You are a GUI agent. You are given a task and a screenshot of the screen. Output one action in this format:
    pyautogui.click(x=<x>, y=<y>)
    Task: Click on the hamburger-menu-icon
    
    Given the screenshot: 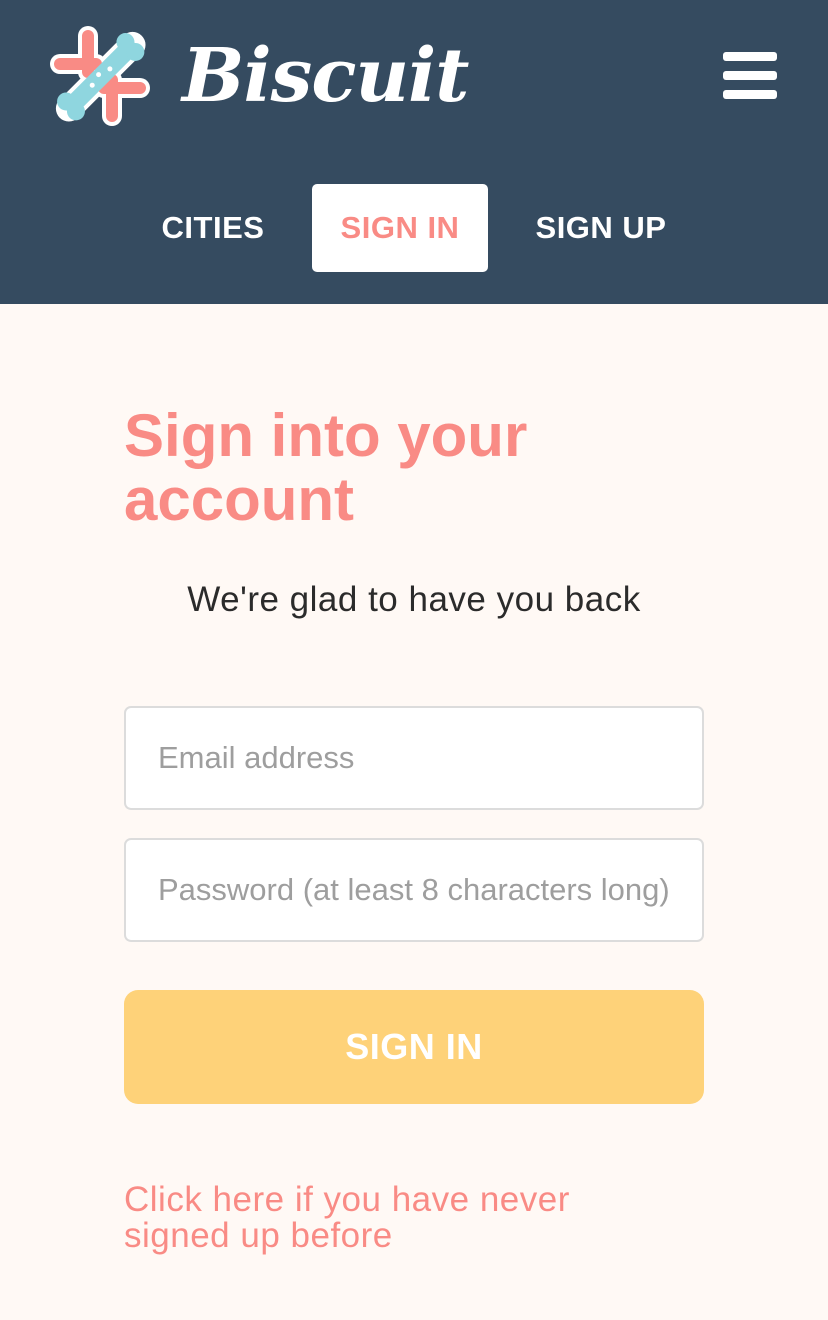 What is the action you would take?
    pyautogui.click(x=750, y=75)
    